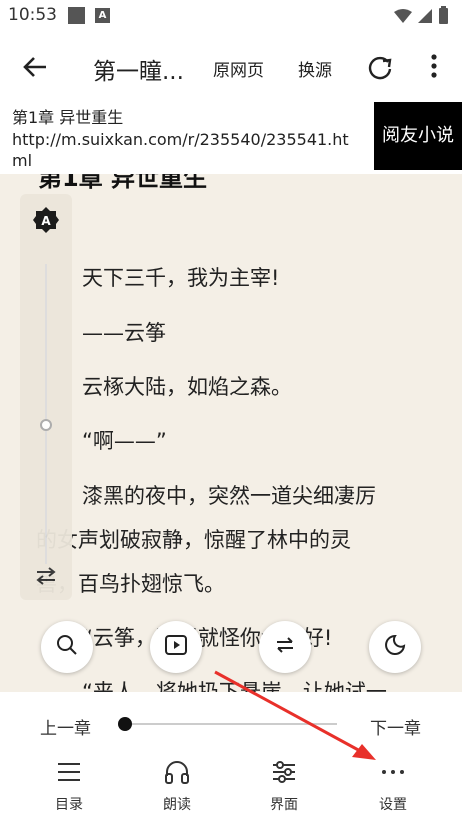  I want to click on battery-icon, so click(443, 16).